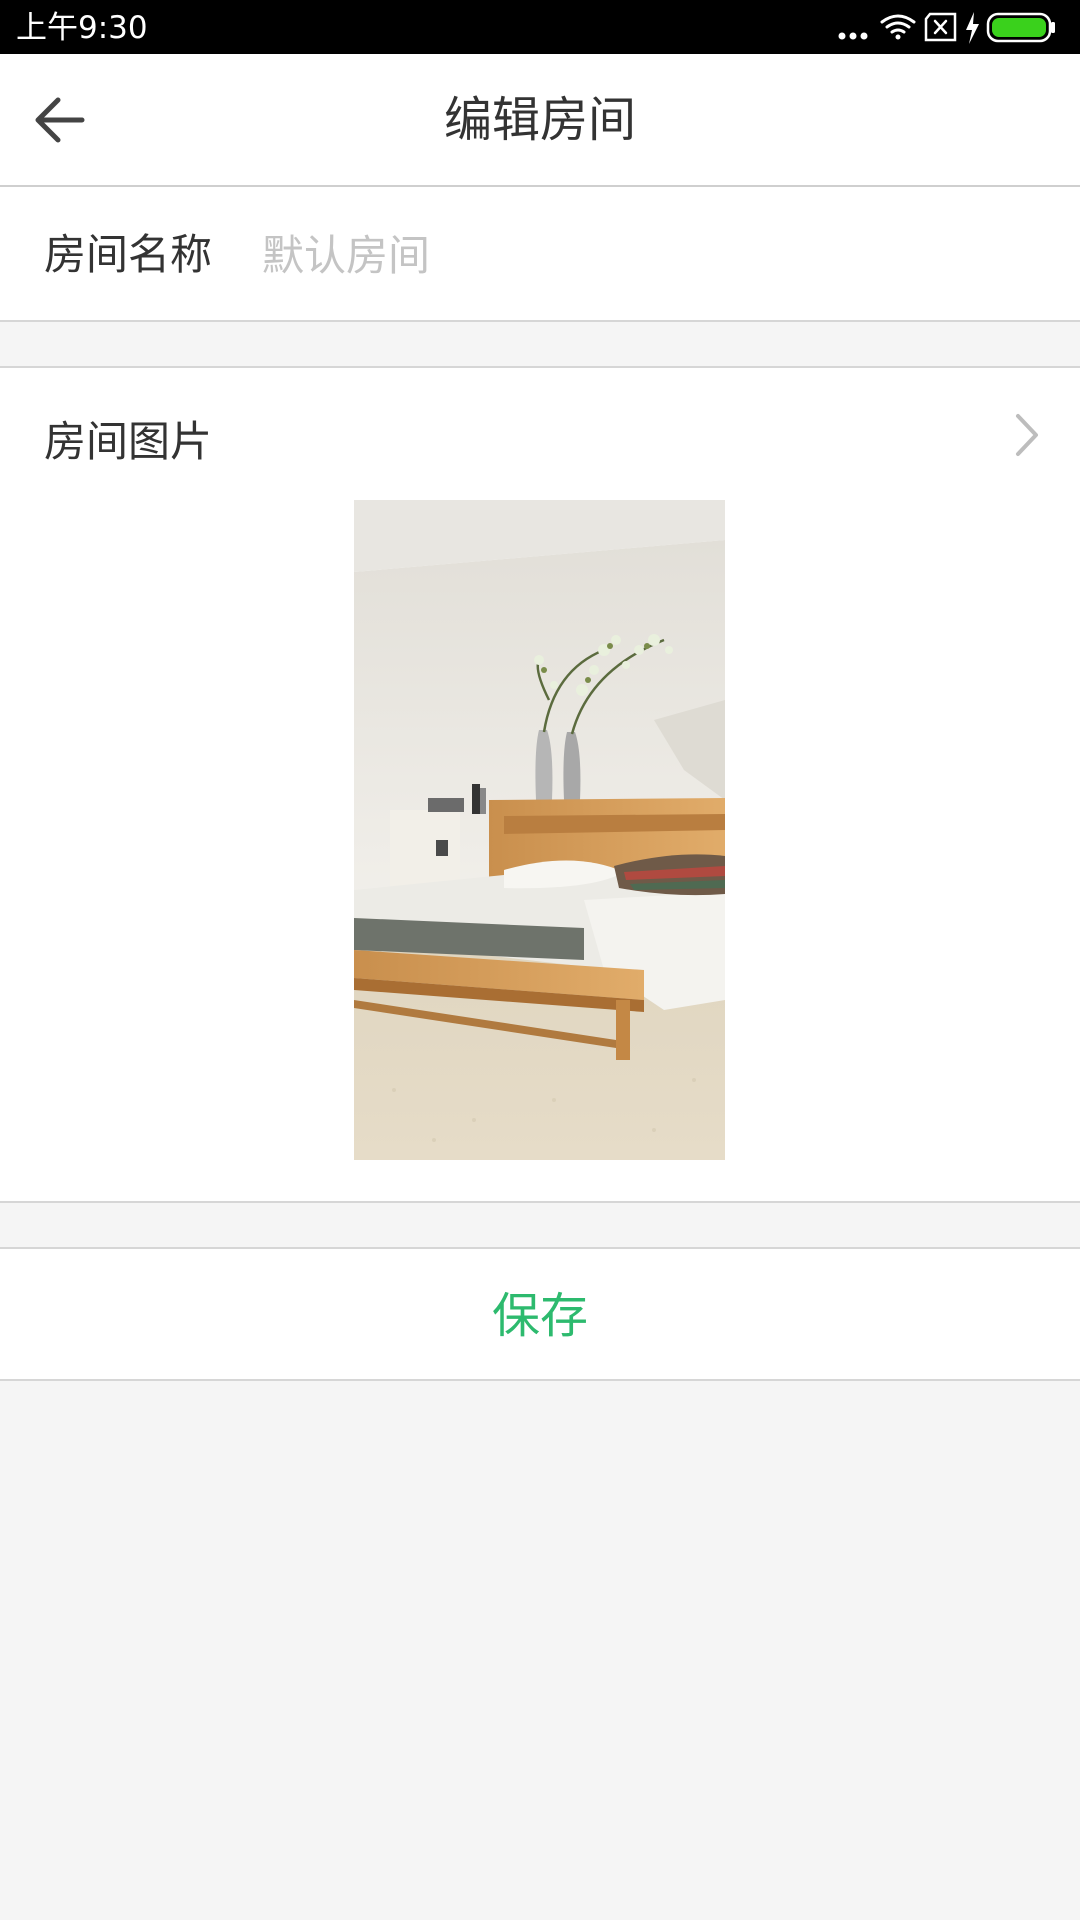 This screenshot has height=1920, width=1080. What do you see at coordinates (940, 27) in the screenshot?
I see `sim-card-icon` at bounding box center [940, 27].